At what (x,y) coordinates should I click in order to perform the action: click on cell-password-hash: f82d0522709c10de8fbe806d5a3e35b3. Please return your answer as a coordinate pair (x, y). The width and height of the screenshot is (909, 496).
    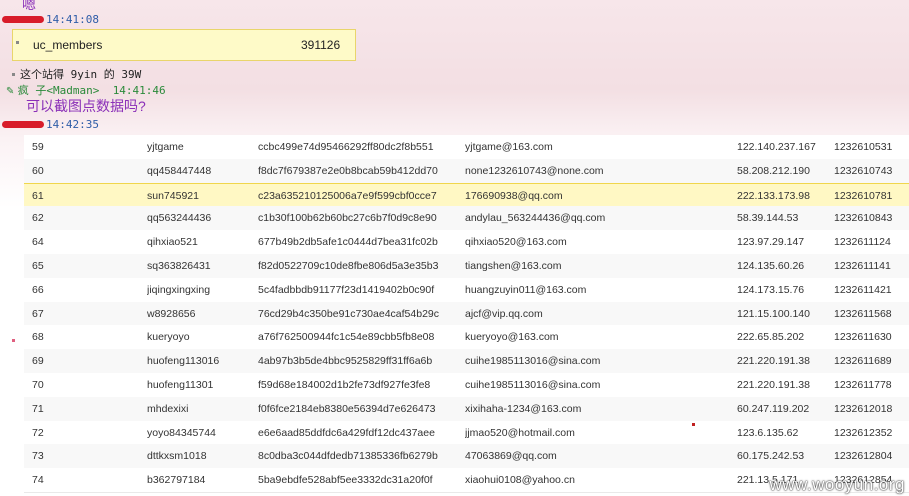
    Looking at the image, I should click on (348, 266).